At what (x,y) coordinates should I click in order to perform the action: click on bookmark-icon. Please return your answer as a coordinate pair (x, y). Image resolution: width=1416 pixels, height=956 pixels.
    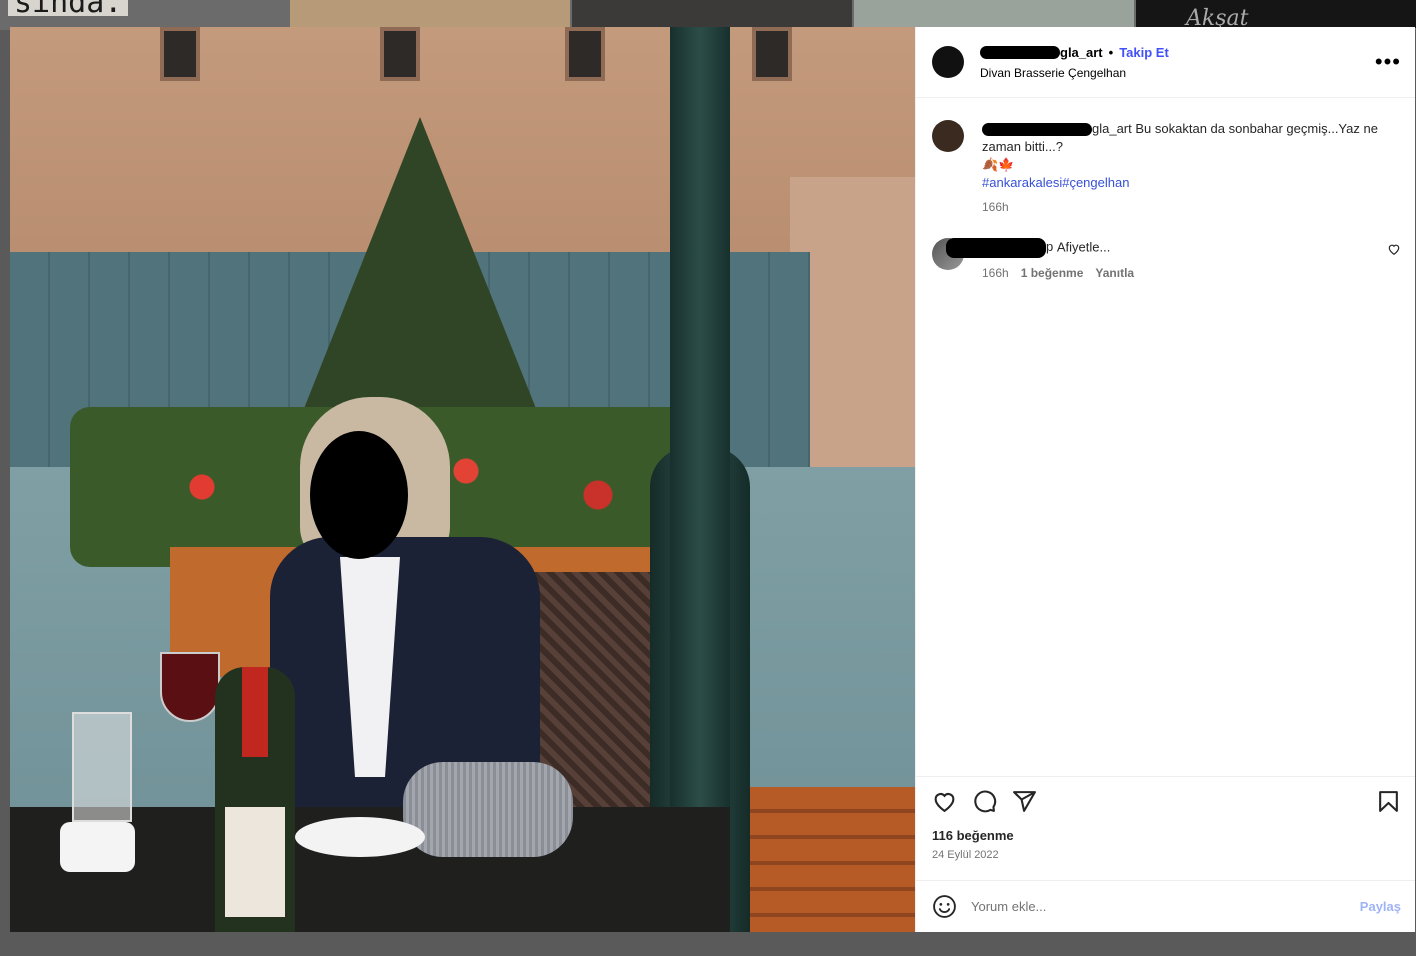
    Looking at the image, I should click on (1388, 801).